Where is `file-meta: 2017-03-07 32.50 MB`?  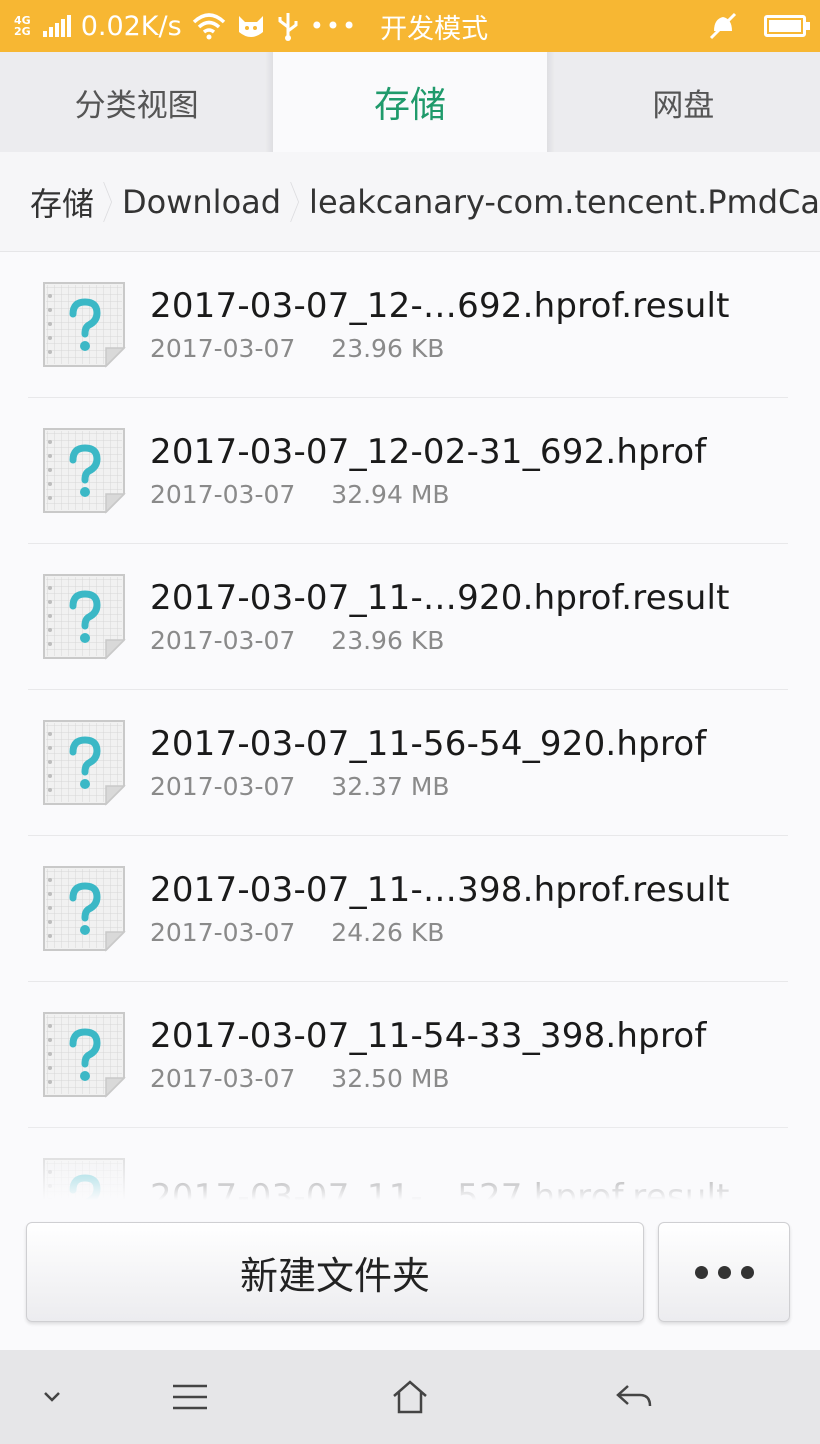 file-meta: 2017-03-07 32.50 MB is located at coordinates (428, 1078).